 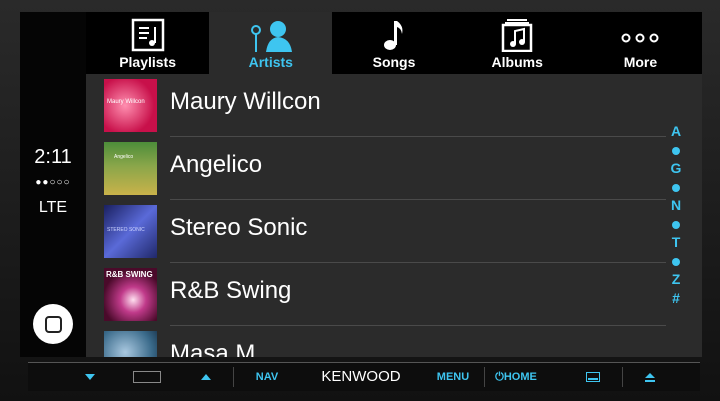 What do you see at coordinates (130, 105) in the screenshot?
I see `album-art: Maury Willcon` at bounding box center [130, 105].